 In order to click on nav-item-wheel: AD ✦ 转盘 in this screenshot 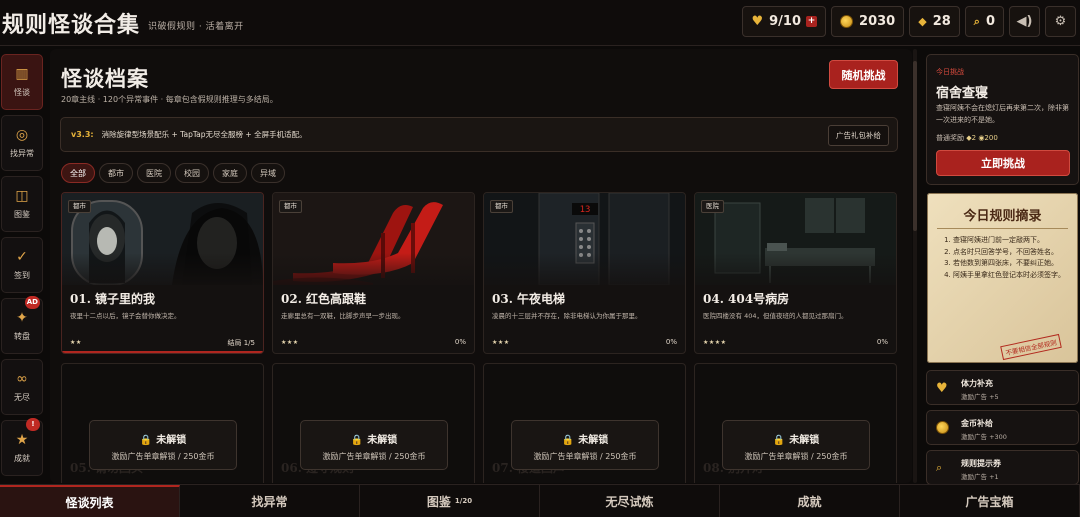, I will do `click(22, 325)`.